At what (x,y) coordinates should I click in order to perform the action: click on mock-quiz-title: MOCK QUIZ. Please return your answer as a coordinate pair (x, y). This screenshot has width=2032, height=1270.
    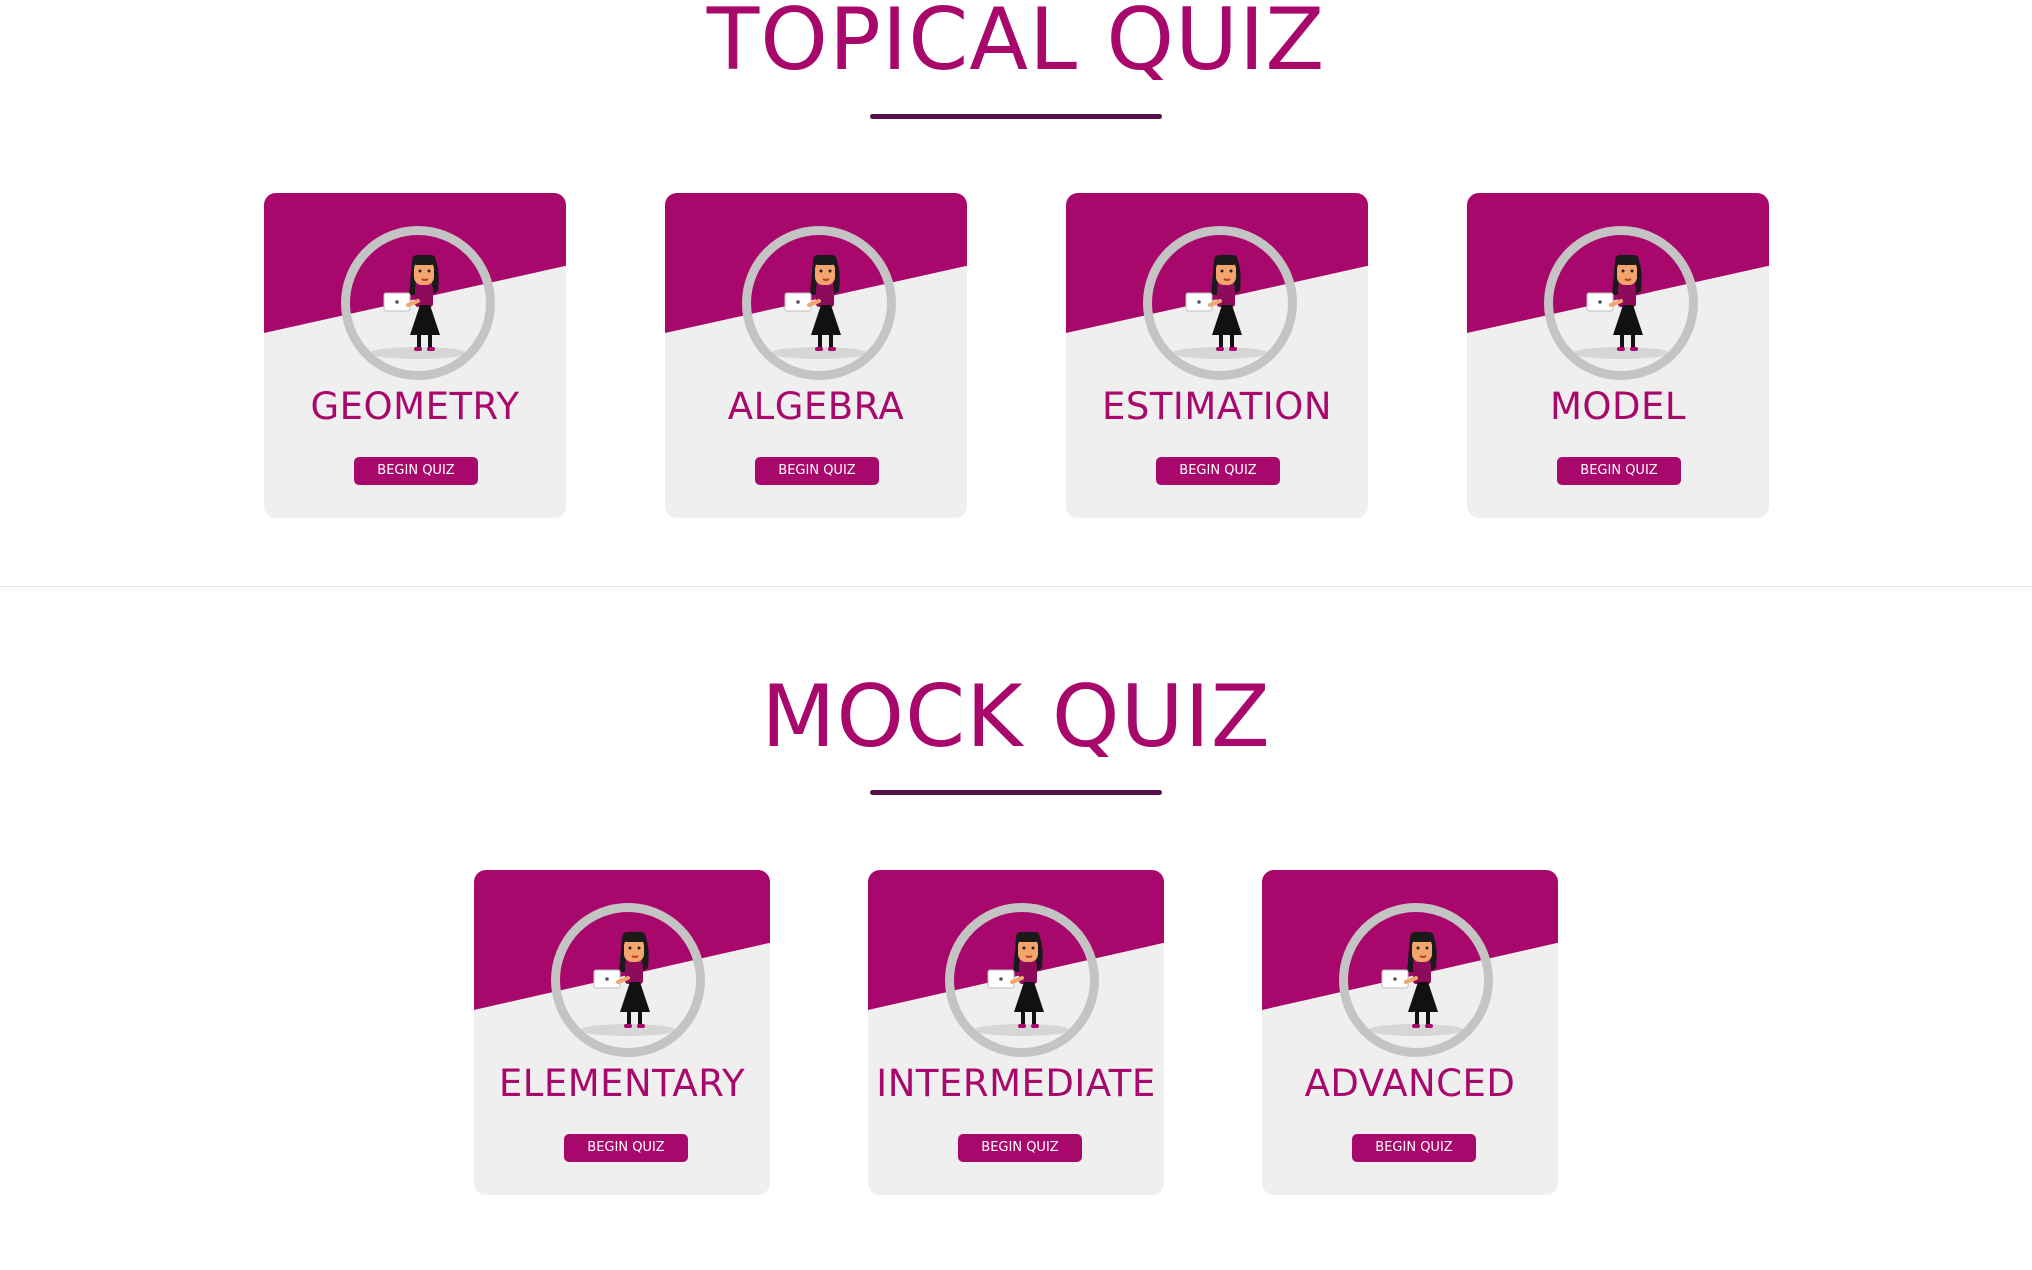
    Looking at the image, I should click on (1016, 717).